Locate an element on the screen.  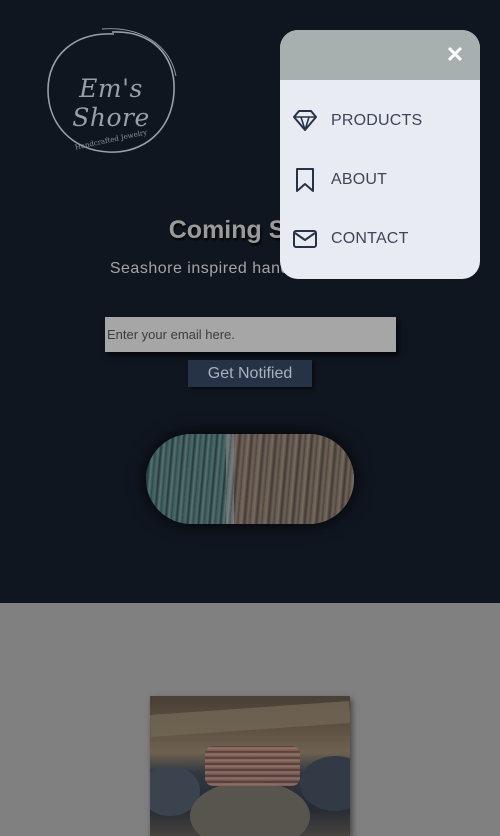
logo-text: Em's Shore is located at coordinates (111, 103).